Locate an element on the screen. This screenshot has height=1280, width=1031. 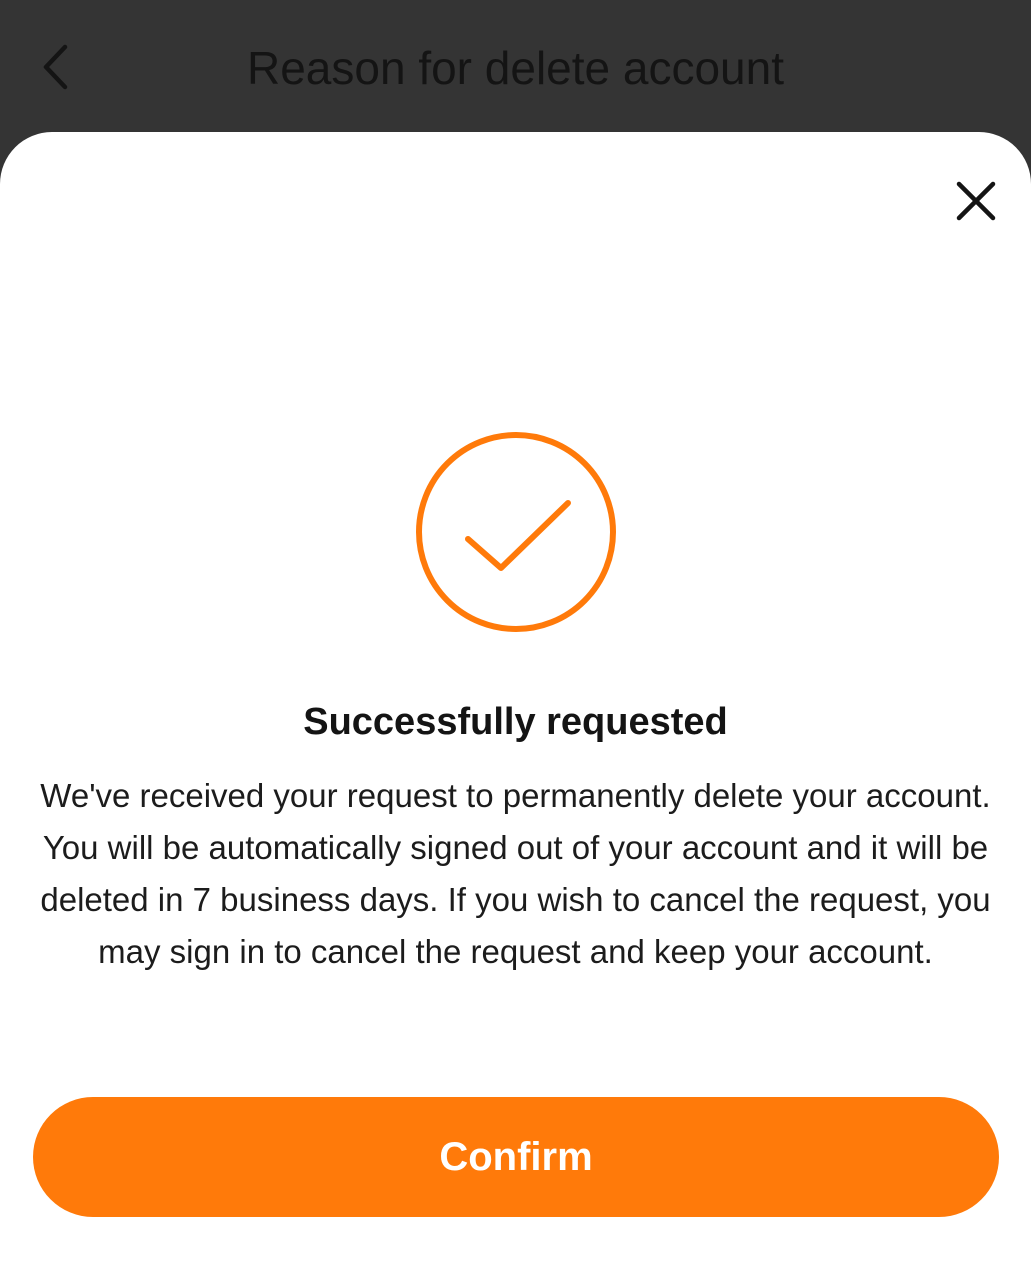
check-circle-icon is located at coordinates (516, 532).